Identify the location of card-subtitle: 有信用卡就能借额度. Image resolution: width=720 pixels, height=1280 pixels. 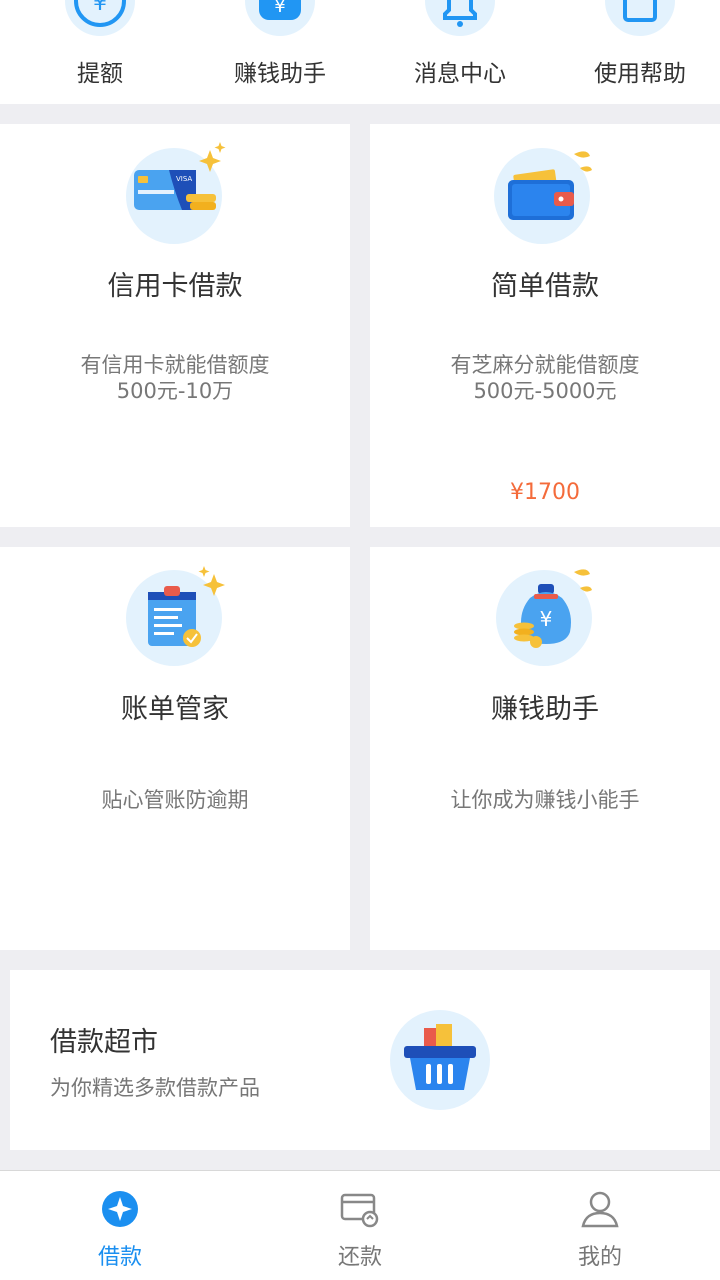
(175, 365).